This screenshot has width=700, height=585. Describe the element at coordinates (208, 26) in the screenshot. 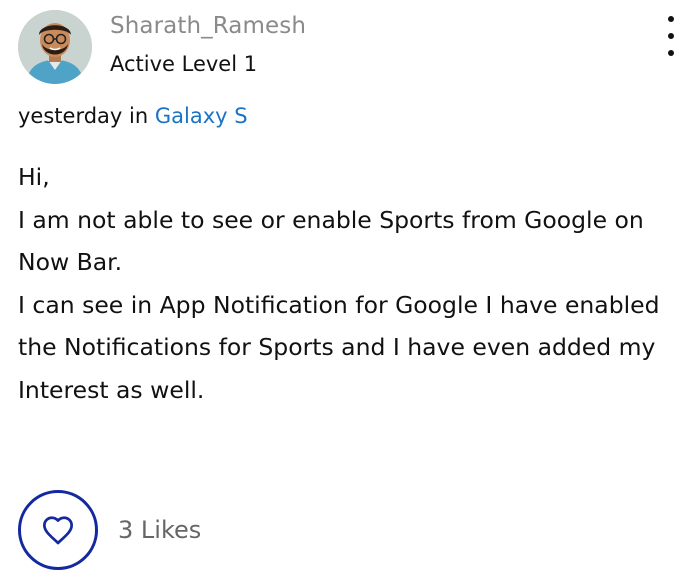

I see `author-name: Sharath_Ramesh` at that location.